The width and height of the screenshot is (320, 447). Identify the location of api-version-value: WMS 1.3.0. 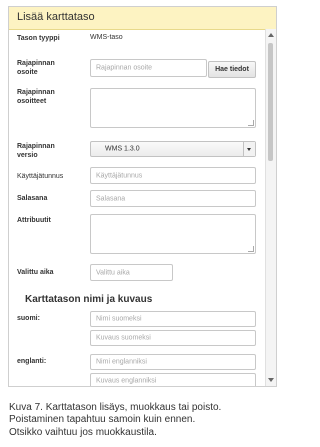
(122, 149).